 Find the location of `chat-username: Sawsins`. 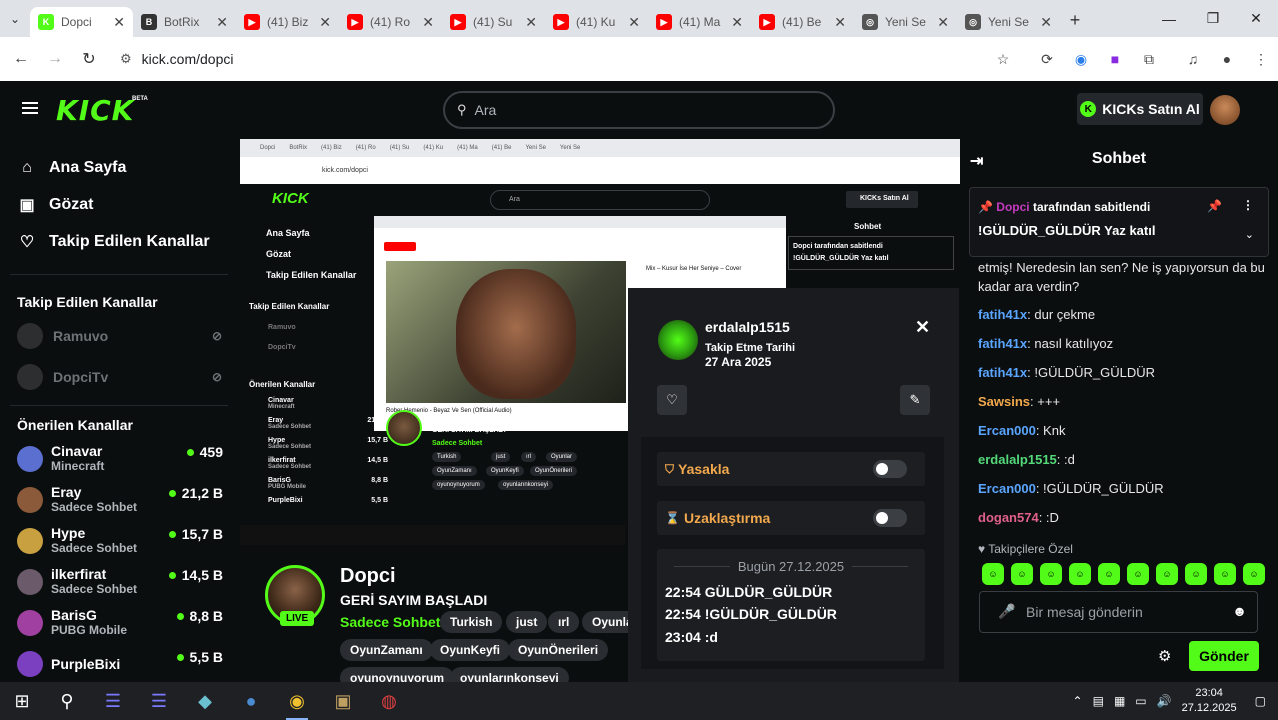

chat-username: Sawsins is located at coordinates (1004, 401).